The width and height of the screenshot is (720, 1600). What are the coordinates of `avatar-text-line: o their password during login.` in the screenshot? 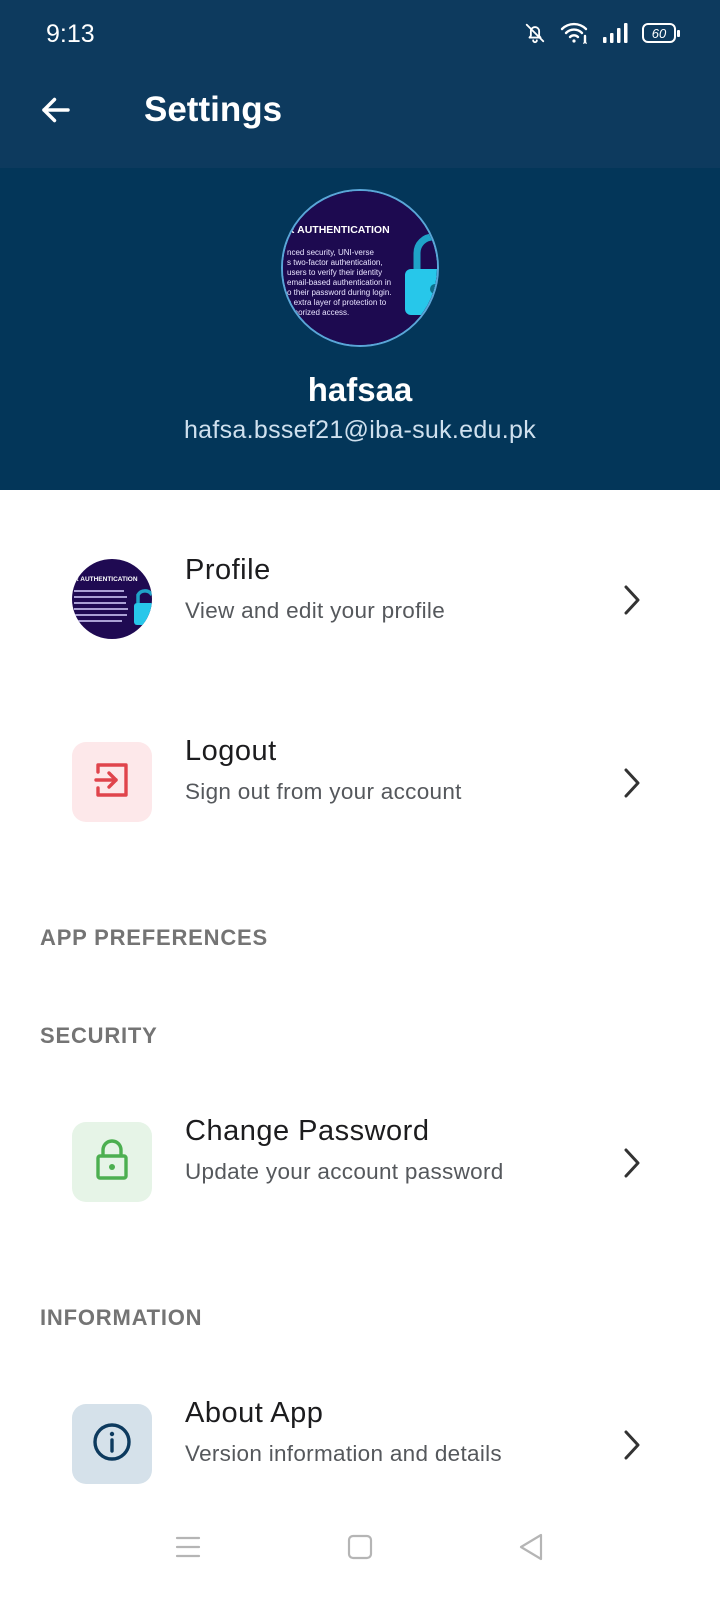 It's located at (339, 292).